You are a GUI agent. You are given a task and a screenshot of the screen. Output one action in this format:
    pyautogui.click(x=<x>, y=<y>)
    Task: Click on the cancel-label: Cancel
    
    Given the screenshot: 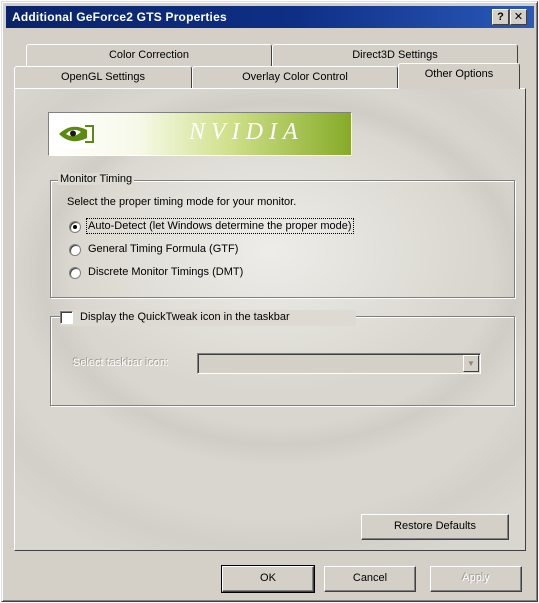 What is the action you would take?
    pyautogui.click(x=370, y=578)
    